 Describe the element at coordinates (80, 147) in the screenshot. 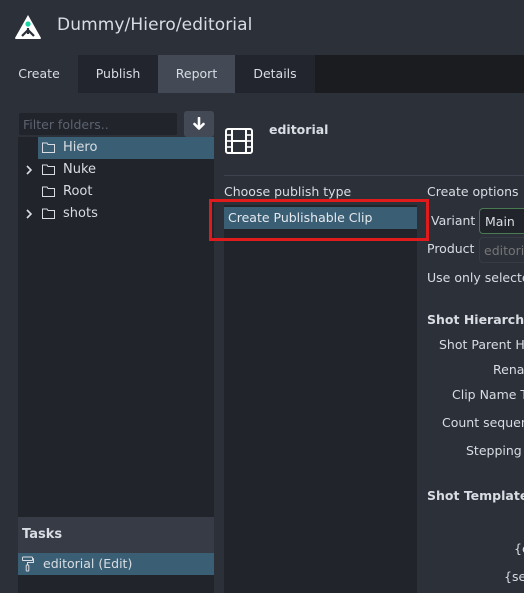

I see `folder-label: Hiero` at that location.